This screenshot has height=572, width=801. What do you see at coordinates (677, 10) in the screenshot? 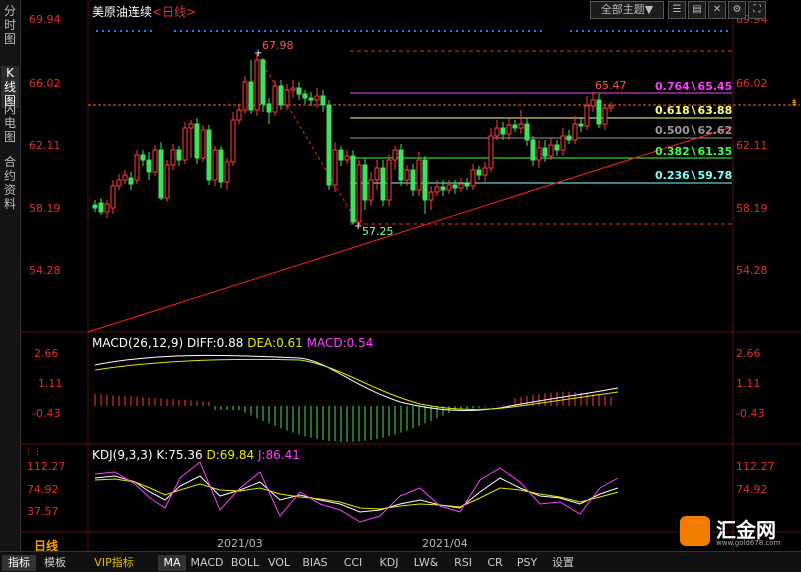
I see `list-icon: ☰` at bounding box center [677, 10].